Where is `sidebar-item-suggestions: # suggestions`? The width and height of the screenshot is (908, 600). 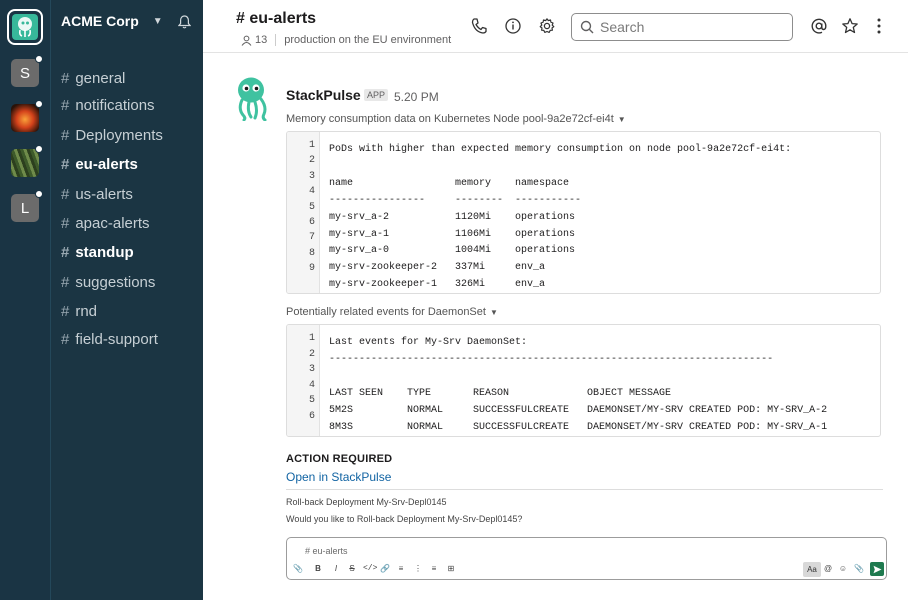
sidebar-item-suggestions: # suggestions is located at coordinates (108, 282).